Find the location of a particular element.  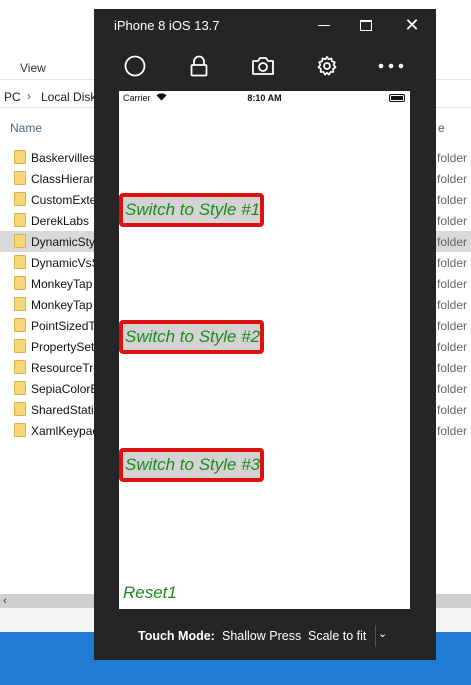

dropdown-divider is located at coordinates (375, 636).